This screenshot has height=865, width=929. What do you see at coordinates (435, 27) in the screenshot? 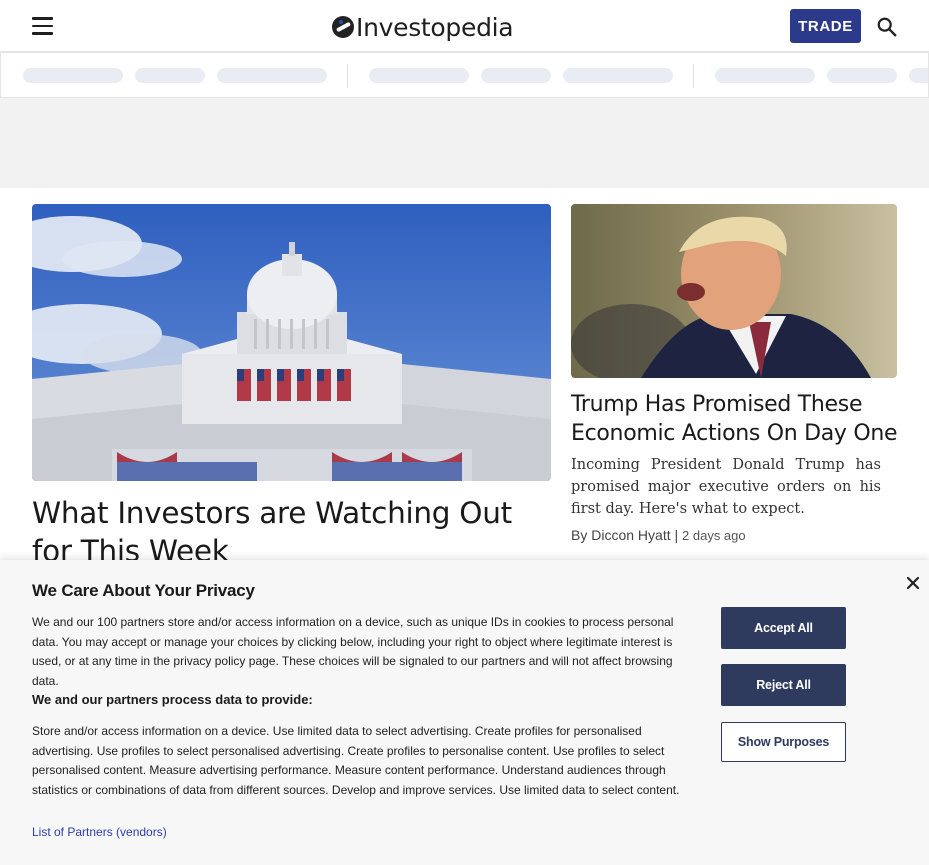
I see `logo-text: Investopedia` at bounding box center [435, 27].